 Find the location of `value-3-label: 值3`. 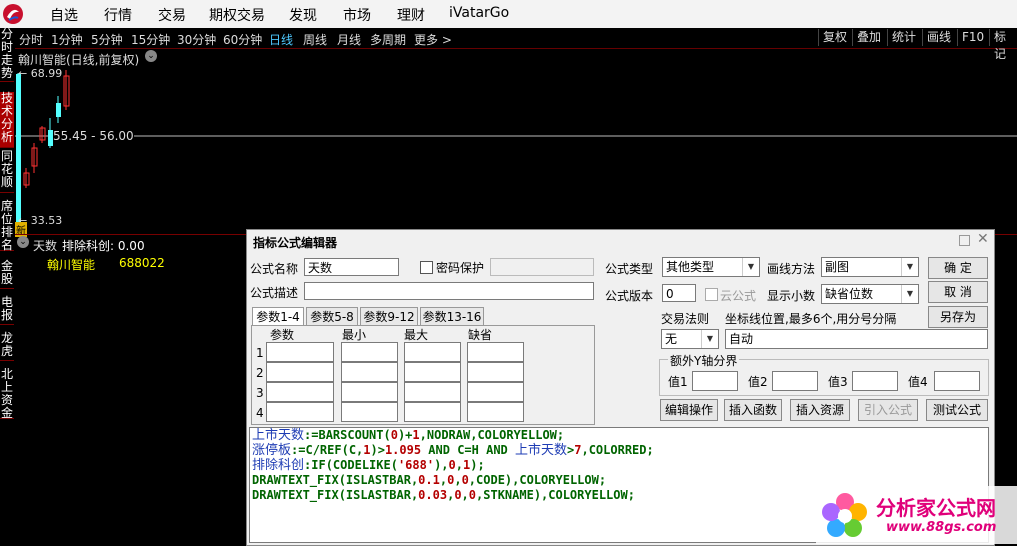

value-3-label: 值3 is located at coordinates (838, 382).